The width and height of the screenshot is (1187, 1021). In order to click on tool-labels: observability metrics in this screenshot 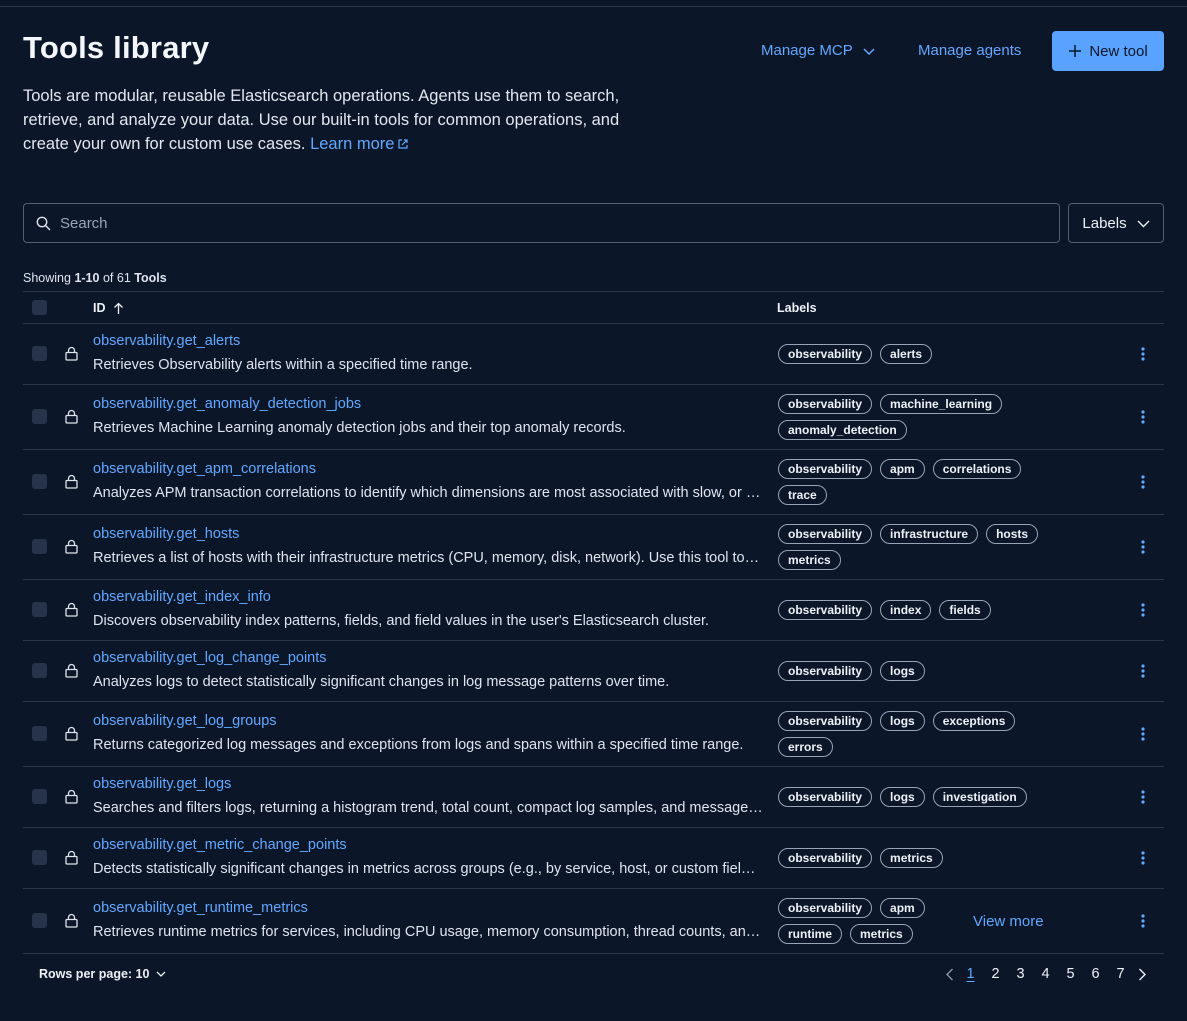, I will do `click(920, 858)`.